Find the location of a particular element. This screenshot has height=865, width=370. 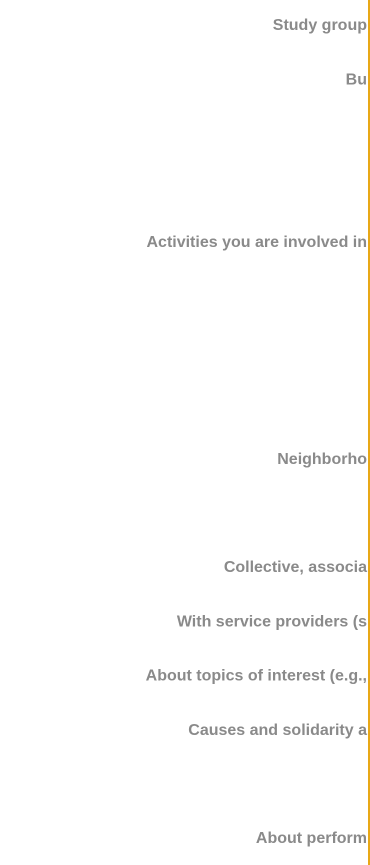

category-label: Bu is located at coordinates (356, 79).